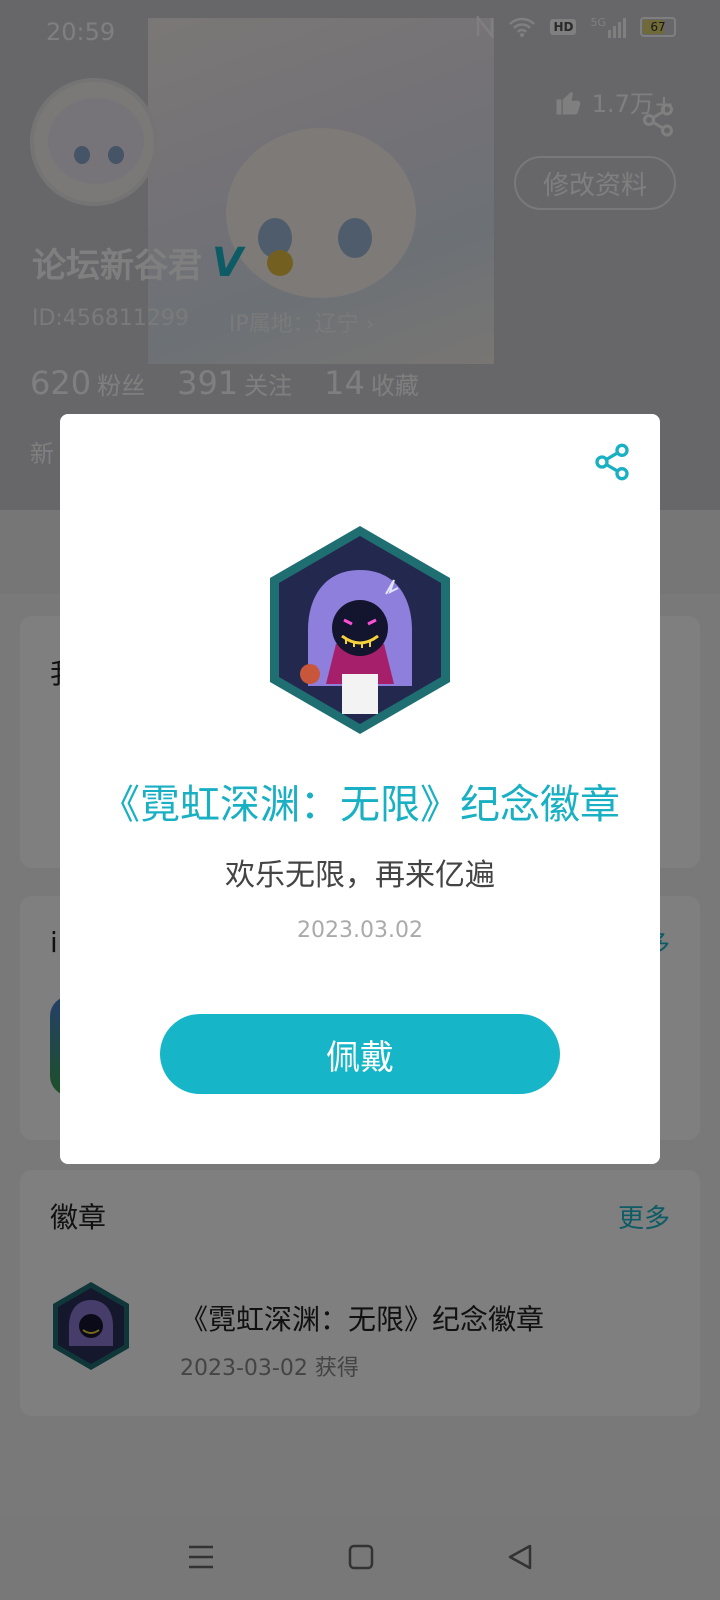  What do you see at coordinates (360, 930) in the screenshot?
I see `badge-obtained-date: 2023.03.02` at bounding box center [360, 930].